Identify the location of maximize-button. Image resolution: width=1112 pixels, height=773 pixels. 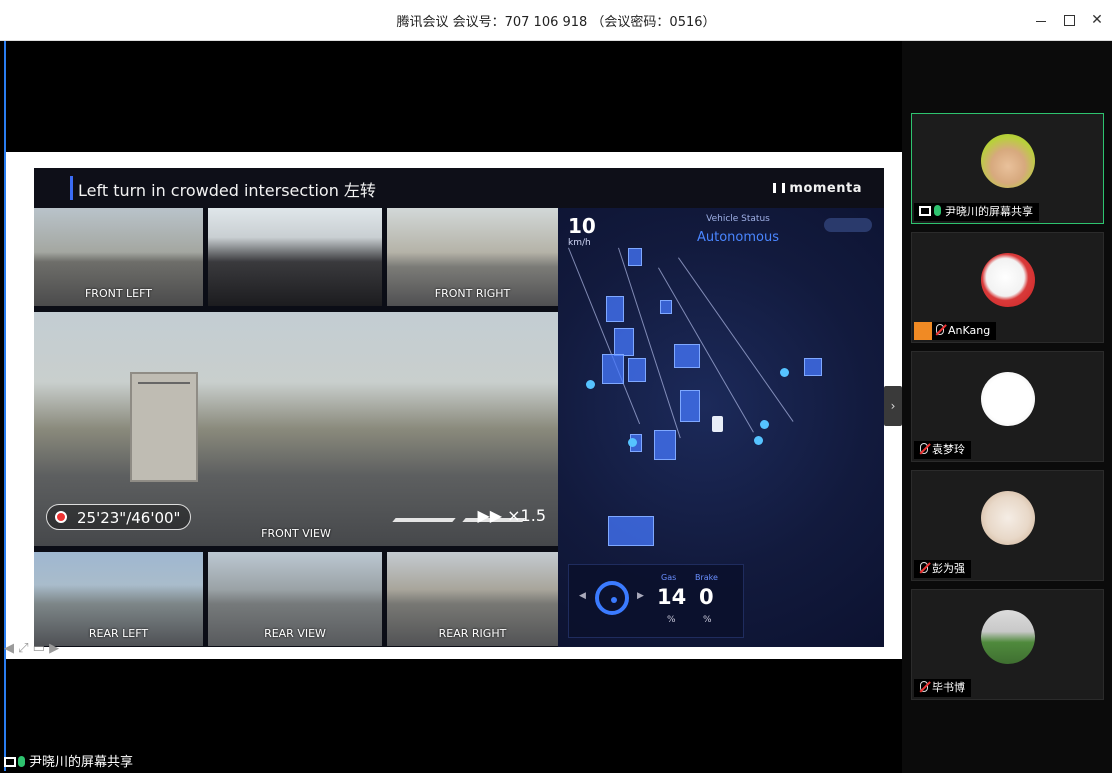
(1069, 20).